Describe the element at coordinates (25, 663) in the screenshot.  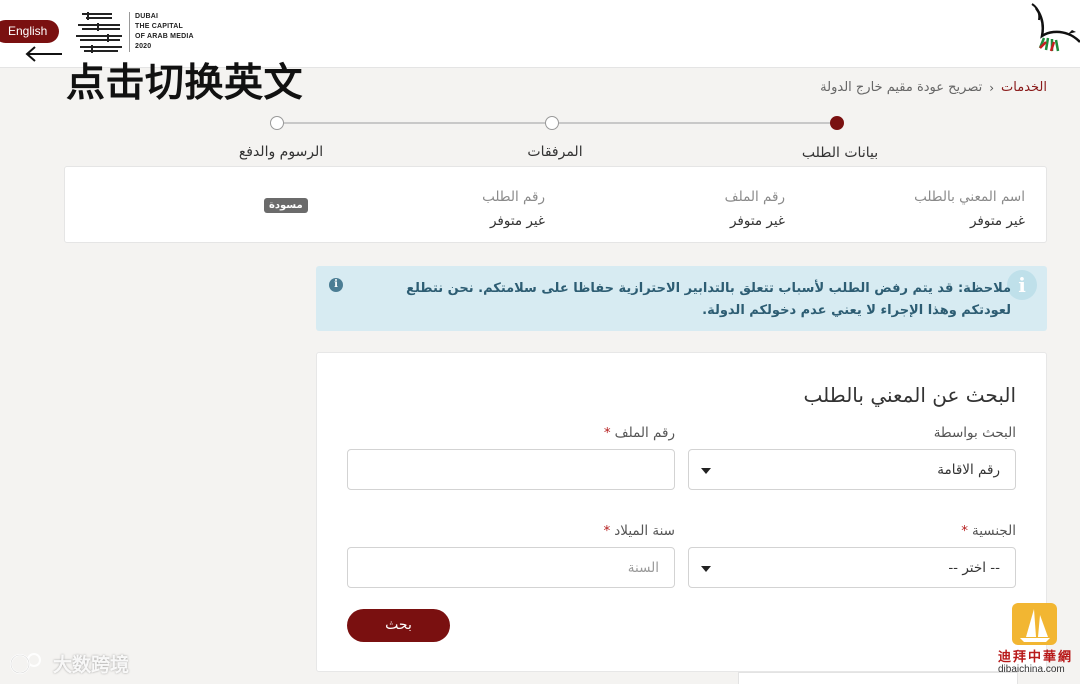
I see `watermark-logo-icon` at that location.